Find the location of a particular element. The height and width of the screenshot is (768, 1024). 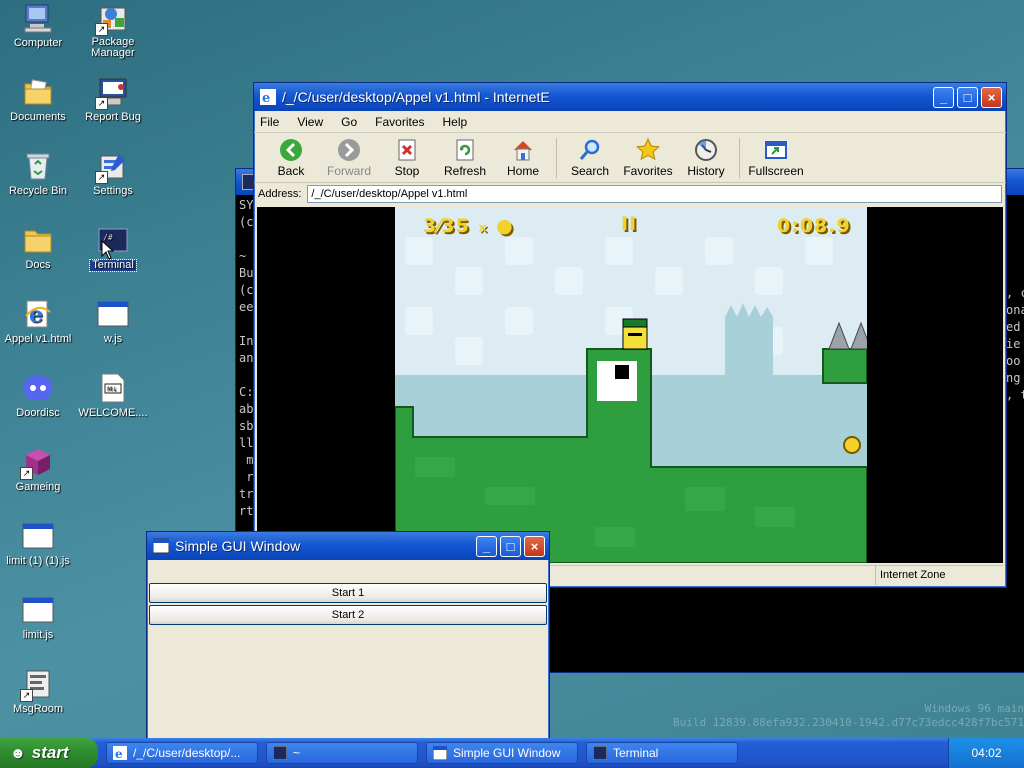

desktop-icon-documents: Documents is located at coordinates (38, 99).